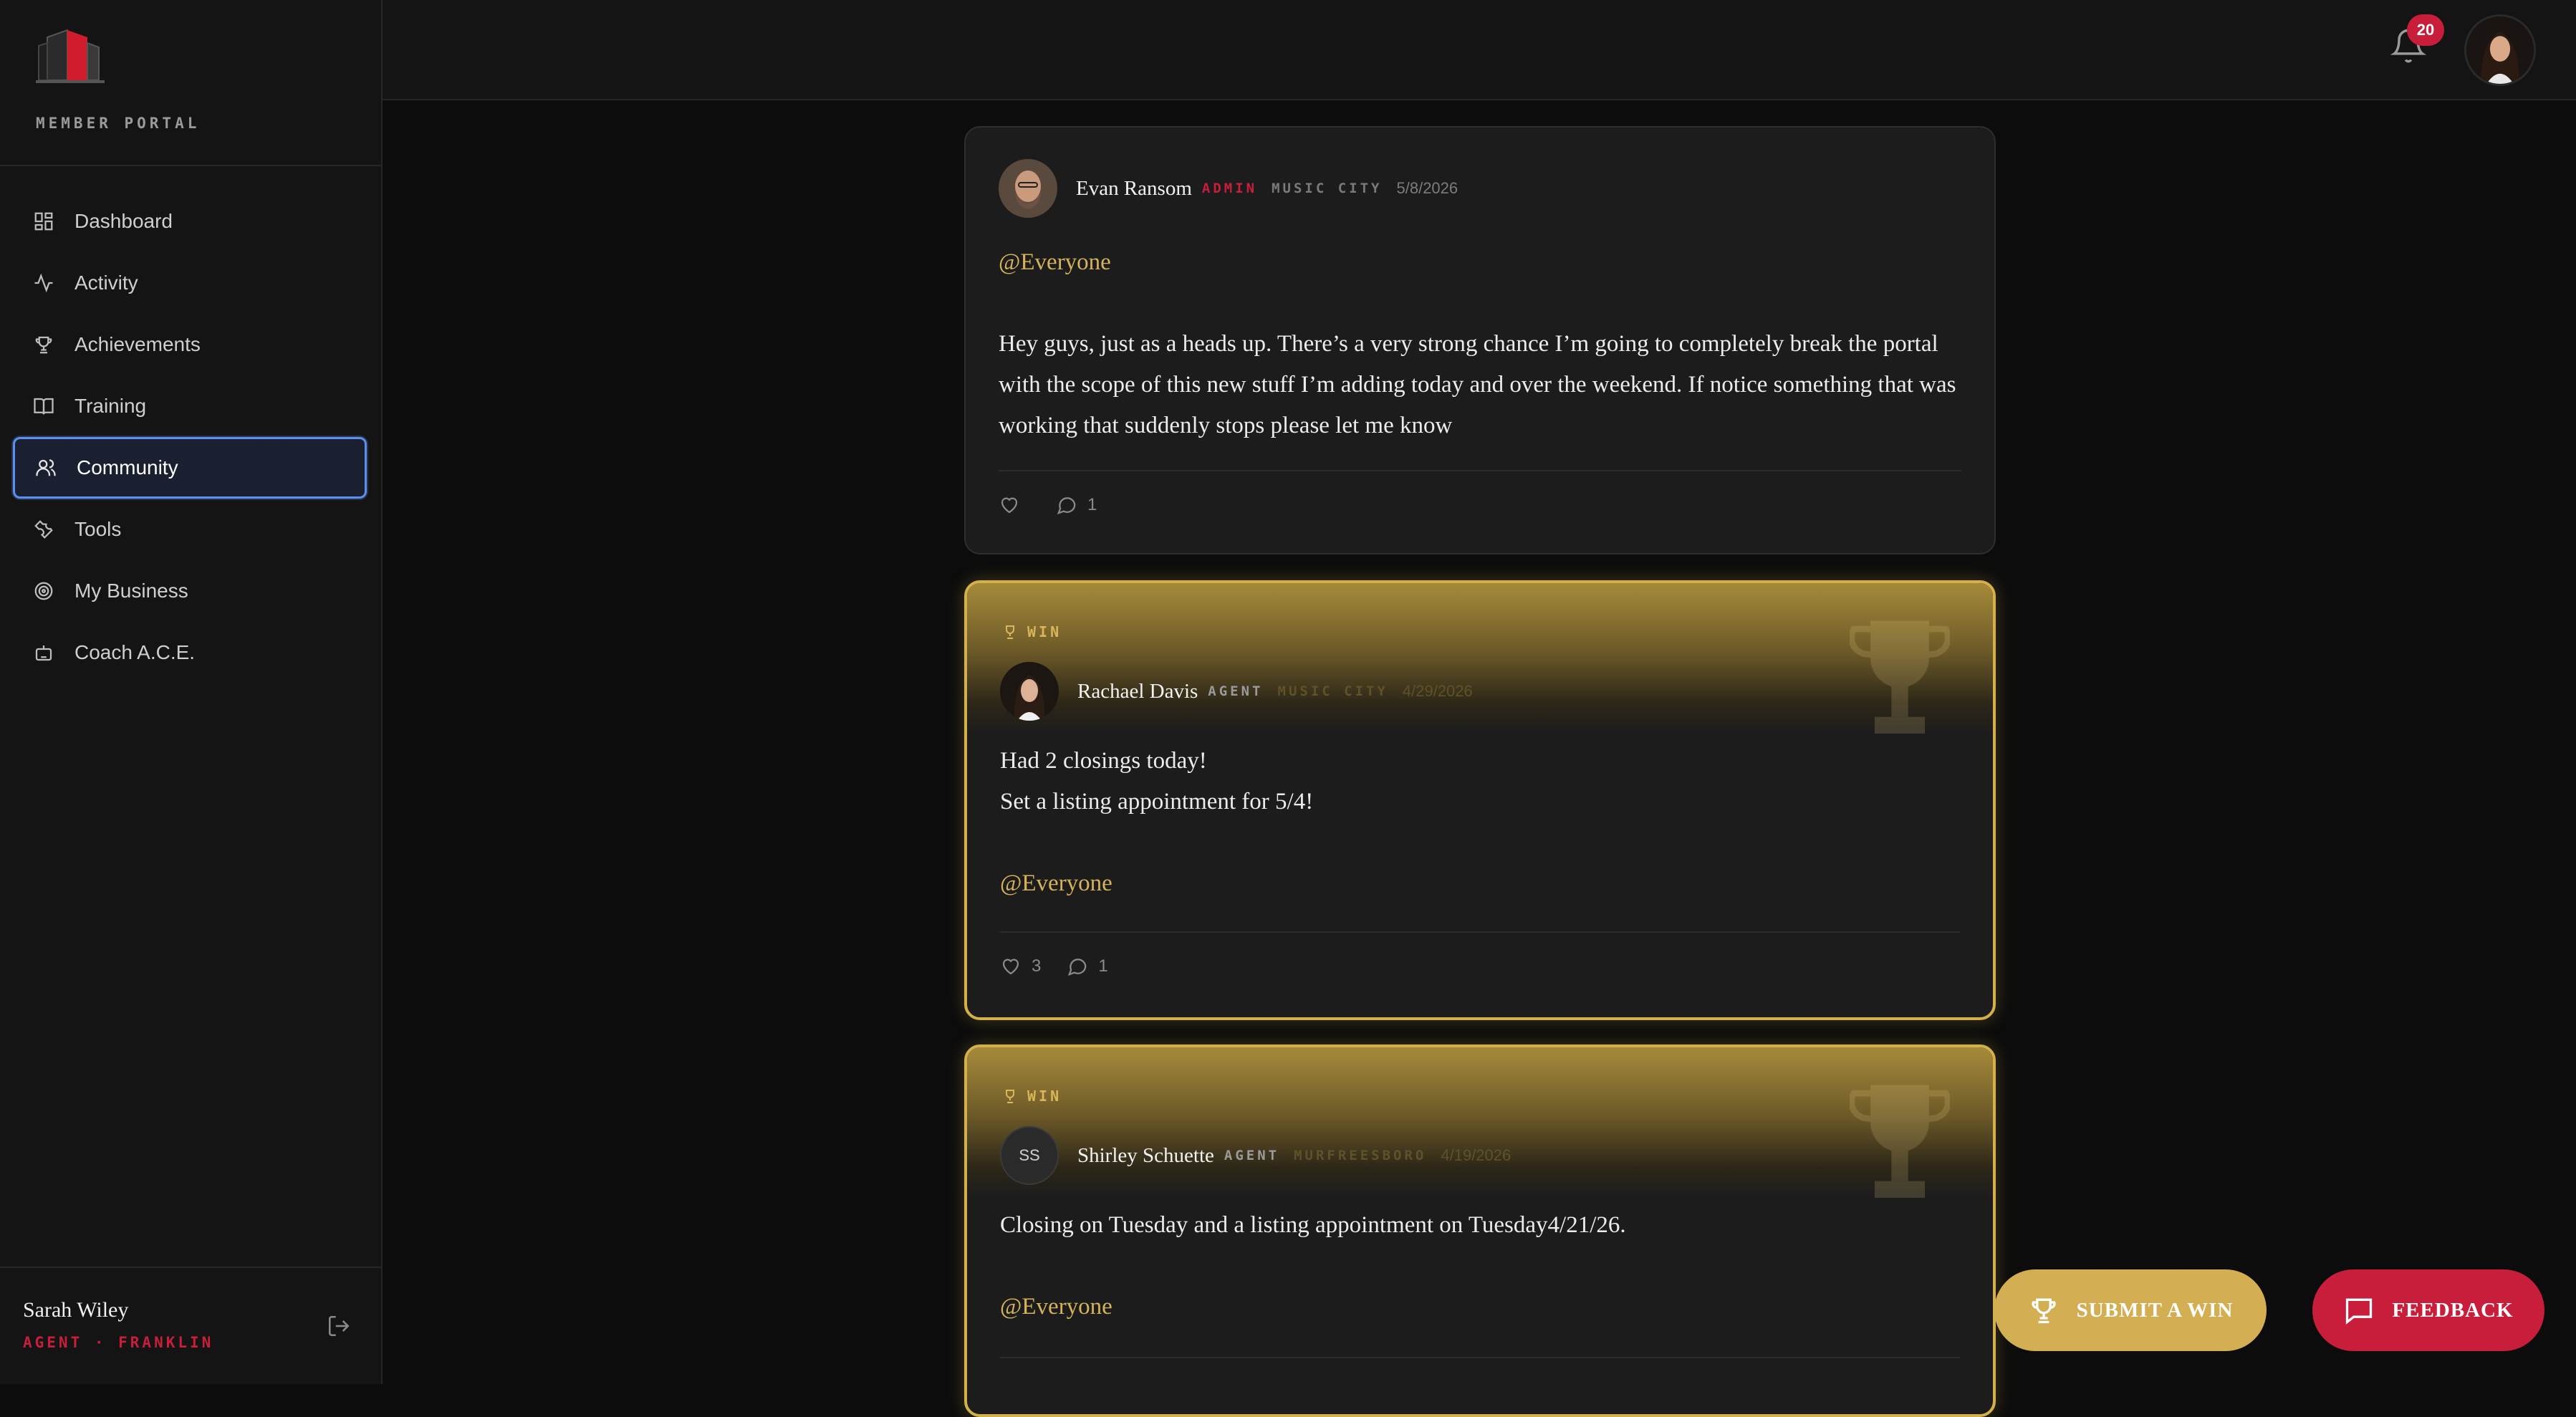  Describe the element at coordinates (190, 529) in the screenshot. I see `sidebar-item-tools: Tools` at that location.